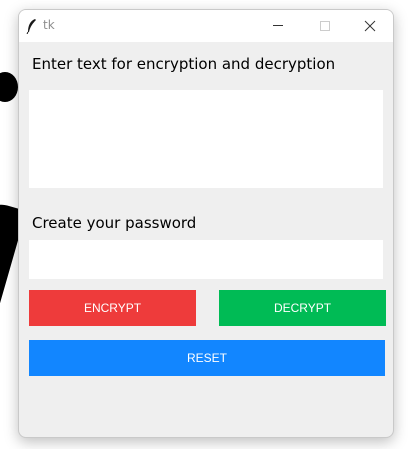 The width and height of the screenshot is (408, 449). Describe the element at coordinates (206, 259) in the screenshot. I see `password-input` at that location.